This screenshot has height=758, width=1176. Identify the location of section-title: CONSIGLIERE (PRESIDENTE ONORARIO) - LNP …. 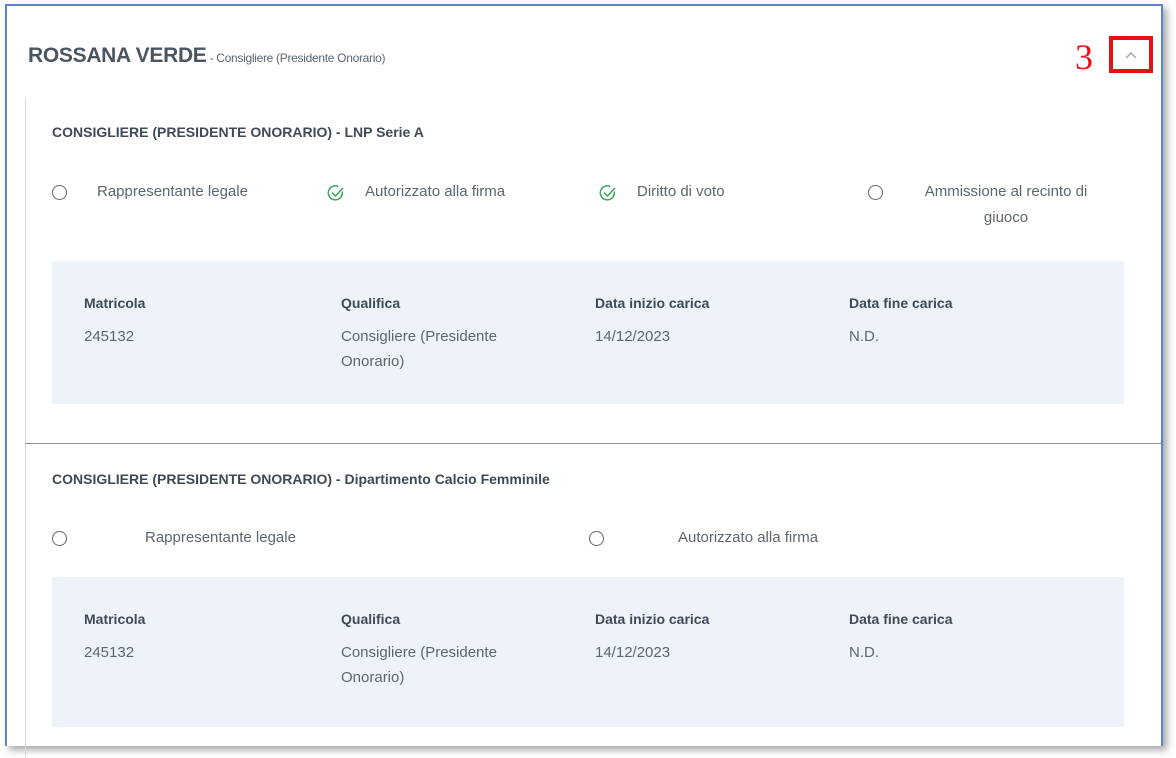
(238, 132).